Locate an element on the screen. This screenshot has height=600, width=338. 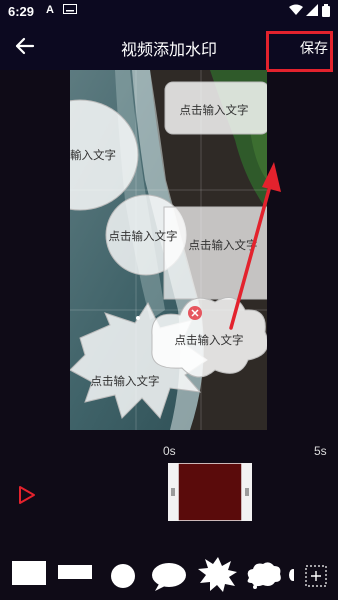
watermark-text-6: 点击输入文字 is located at coordinates (125, 381).